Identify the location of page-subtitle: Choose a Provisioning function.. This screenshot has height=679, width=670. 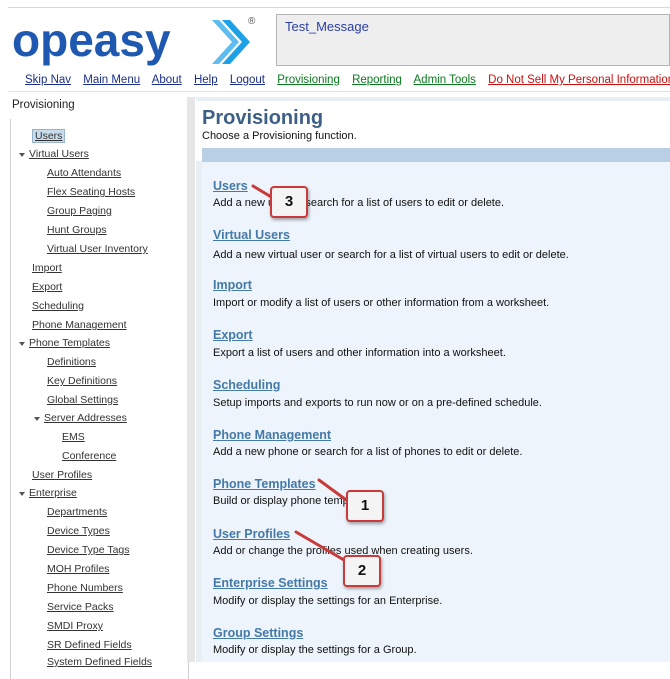
(279, 136).